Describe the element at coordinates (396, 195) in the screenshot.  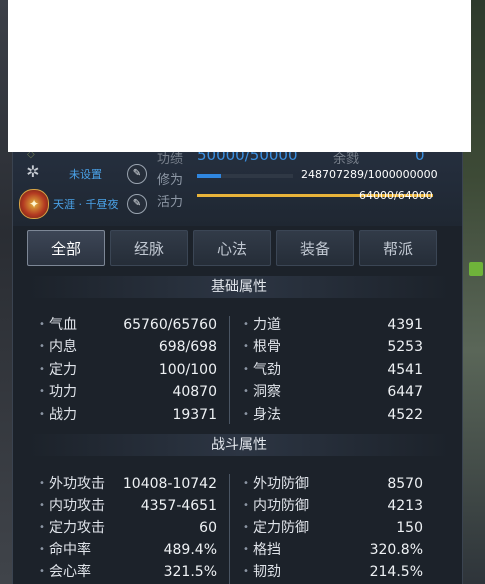
I see `huoli-value: 64000/64000` at that location.